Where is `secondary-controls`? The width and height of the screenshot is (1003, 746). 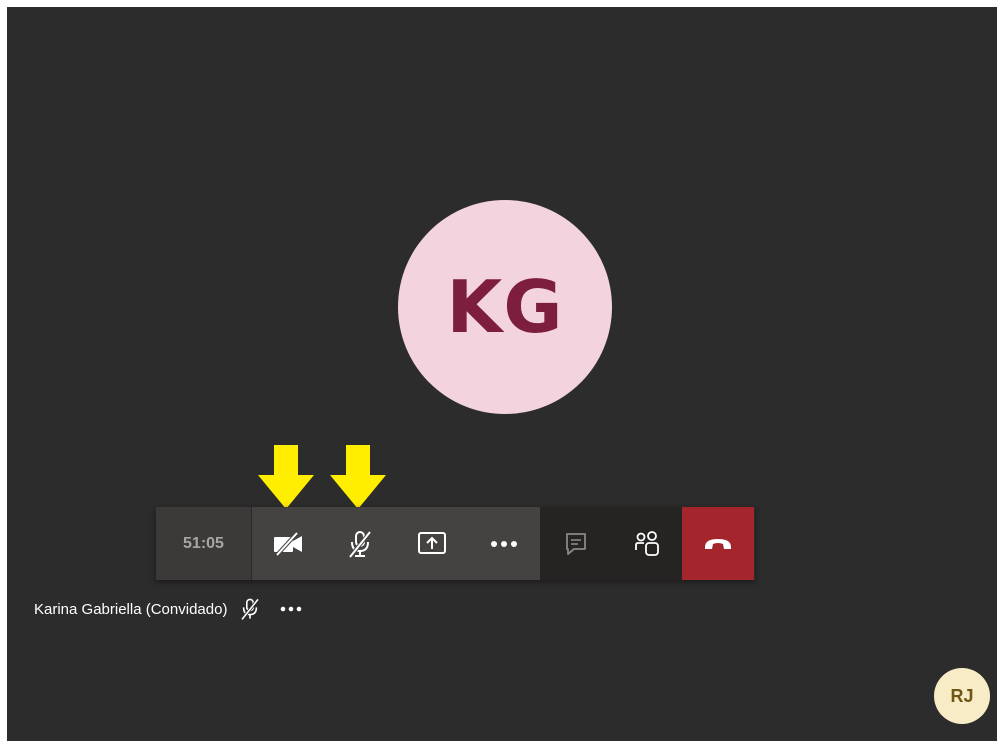
secondary-controls is located at coordinates (611, 543).